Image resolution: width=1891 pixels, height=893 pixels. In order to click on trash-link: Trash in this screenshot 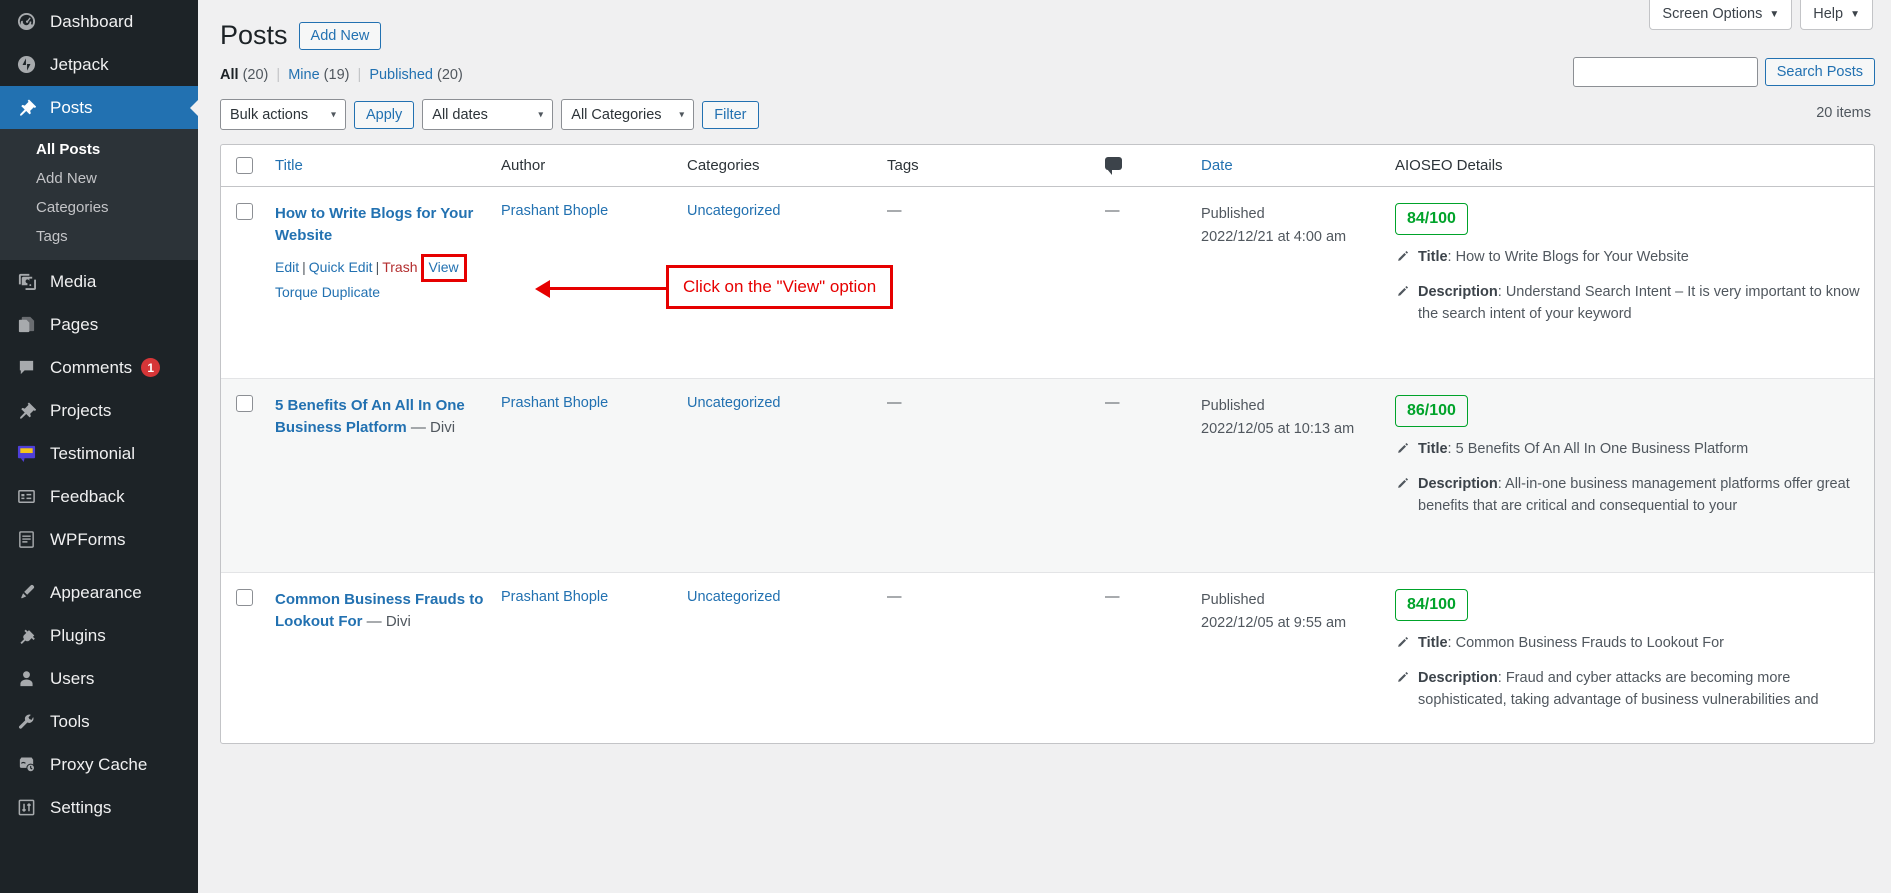, I will do `click(399, 267)`.